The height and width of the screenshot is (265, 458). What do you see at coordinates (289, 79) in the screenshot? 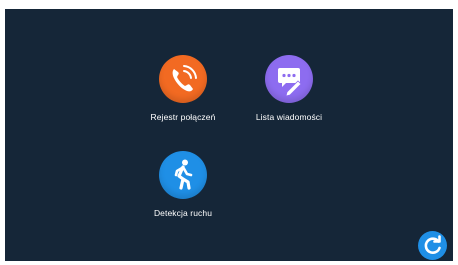
I see `message-edit-icon` at bounding box center [289, 79].